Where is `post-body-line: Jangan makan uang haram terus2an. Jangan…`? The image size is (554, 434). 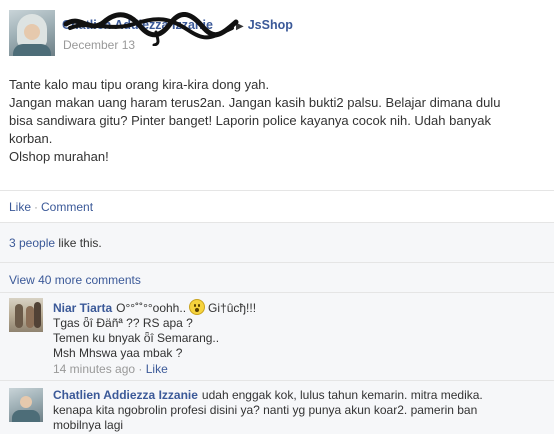
post-body-line: Jangan makan uang haram terus2an. Jangan… is located at coordinates (255, 102).